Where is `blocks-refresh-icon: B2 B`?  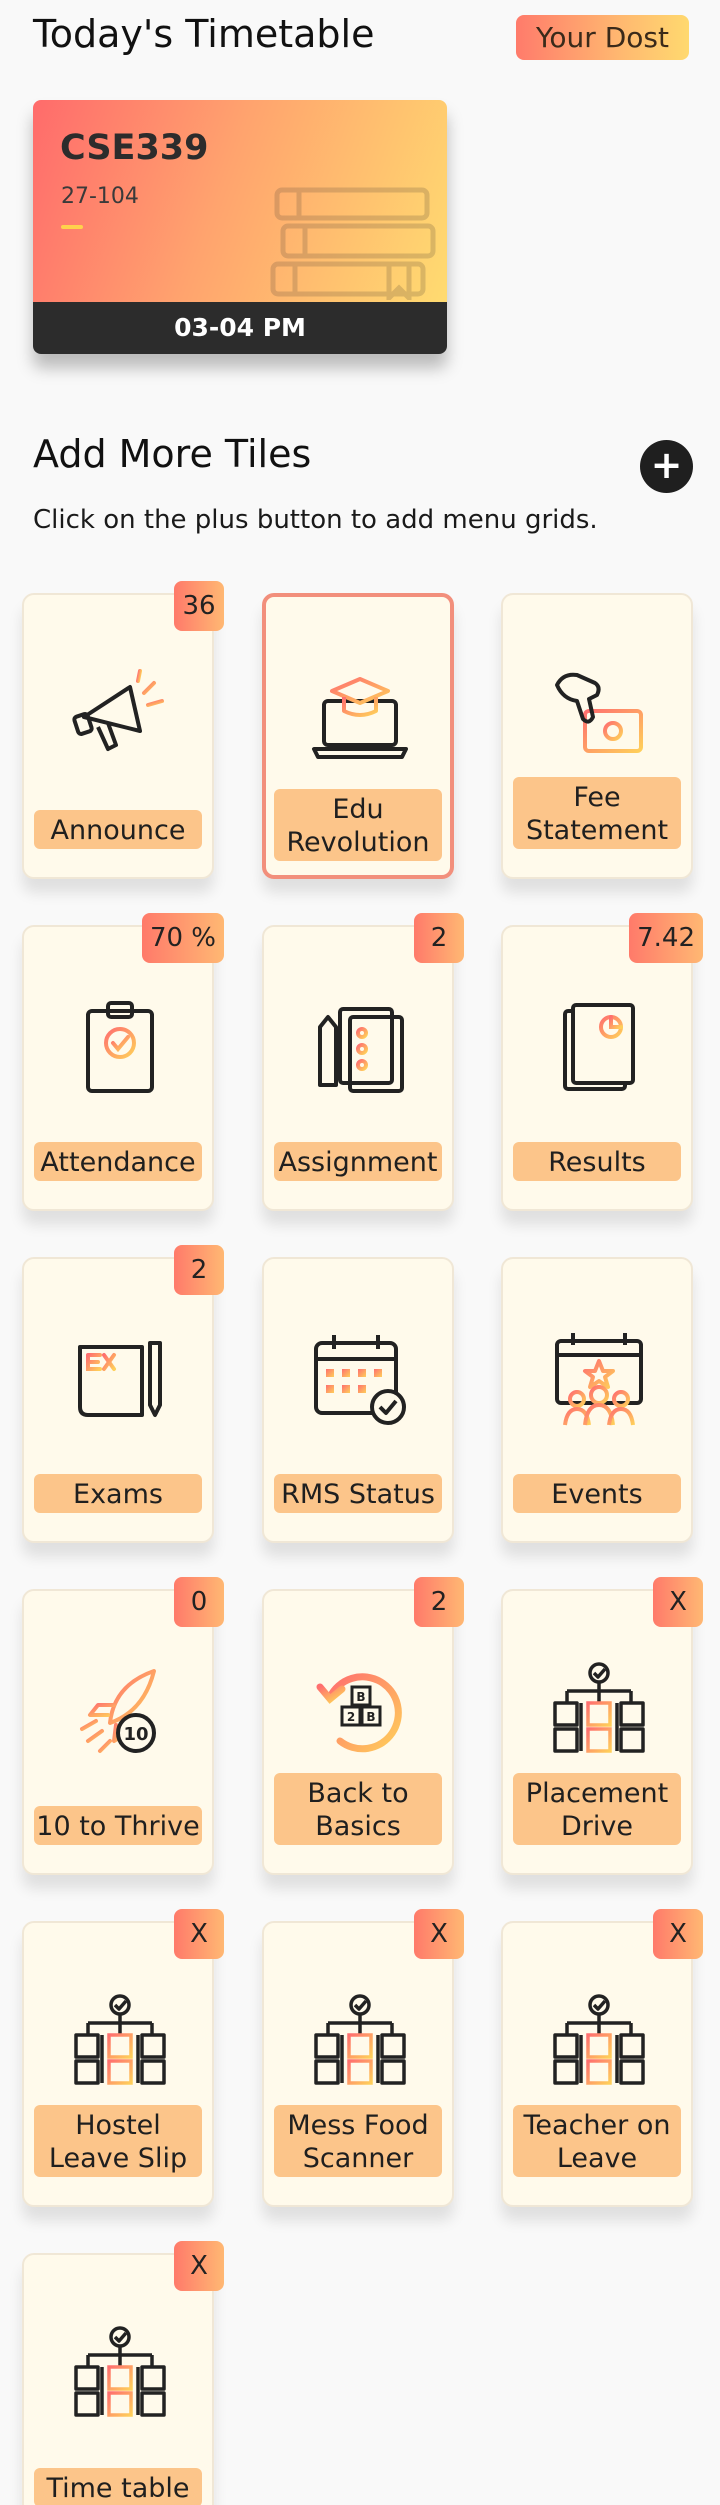 blocks-refresh-icon: B2 B is located at coordinates (359, 1713).